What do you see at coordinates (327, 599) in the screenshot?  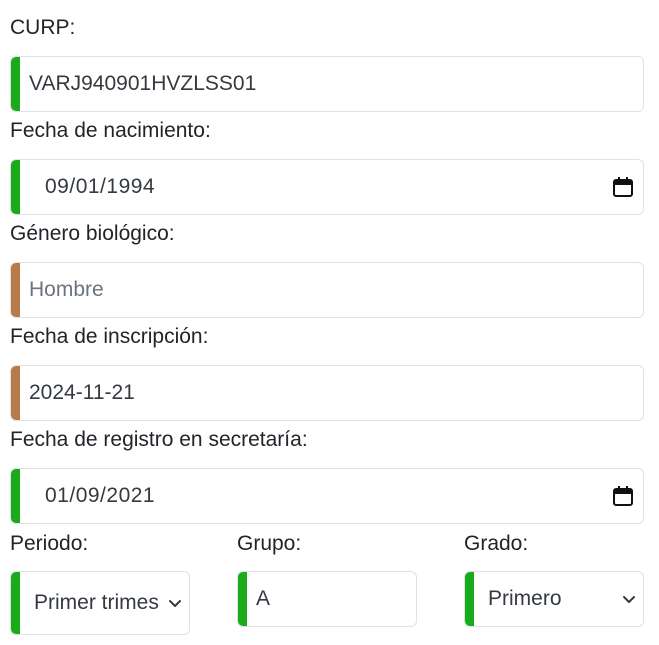 I see `group-input: A` at bounding box center [327, 599].